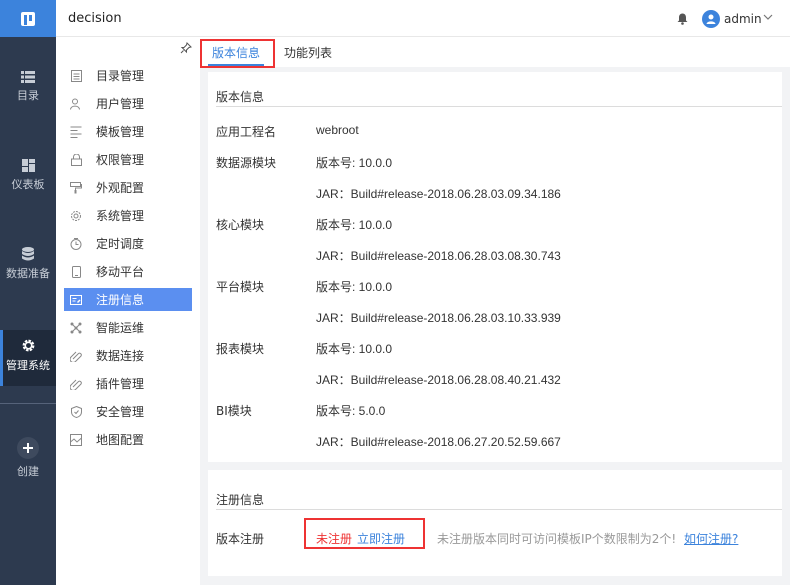  What do you see at coordinates (240, 500) in the screenshot?
I see `card-title: 注册信息` at bounding box center [240, 500].